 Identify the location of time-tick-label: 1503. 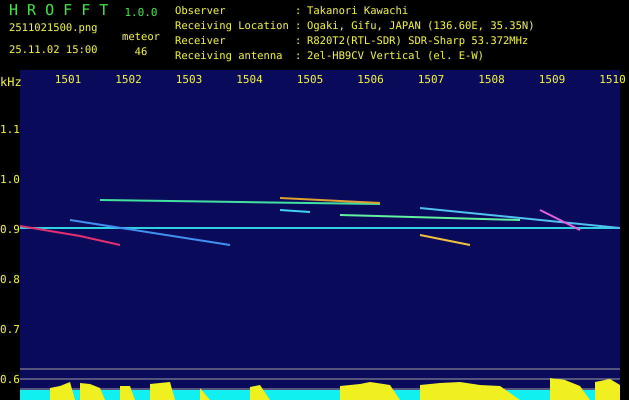
(189, 80).